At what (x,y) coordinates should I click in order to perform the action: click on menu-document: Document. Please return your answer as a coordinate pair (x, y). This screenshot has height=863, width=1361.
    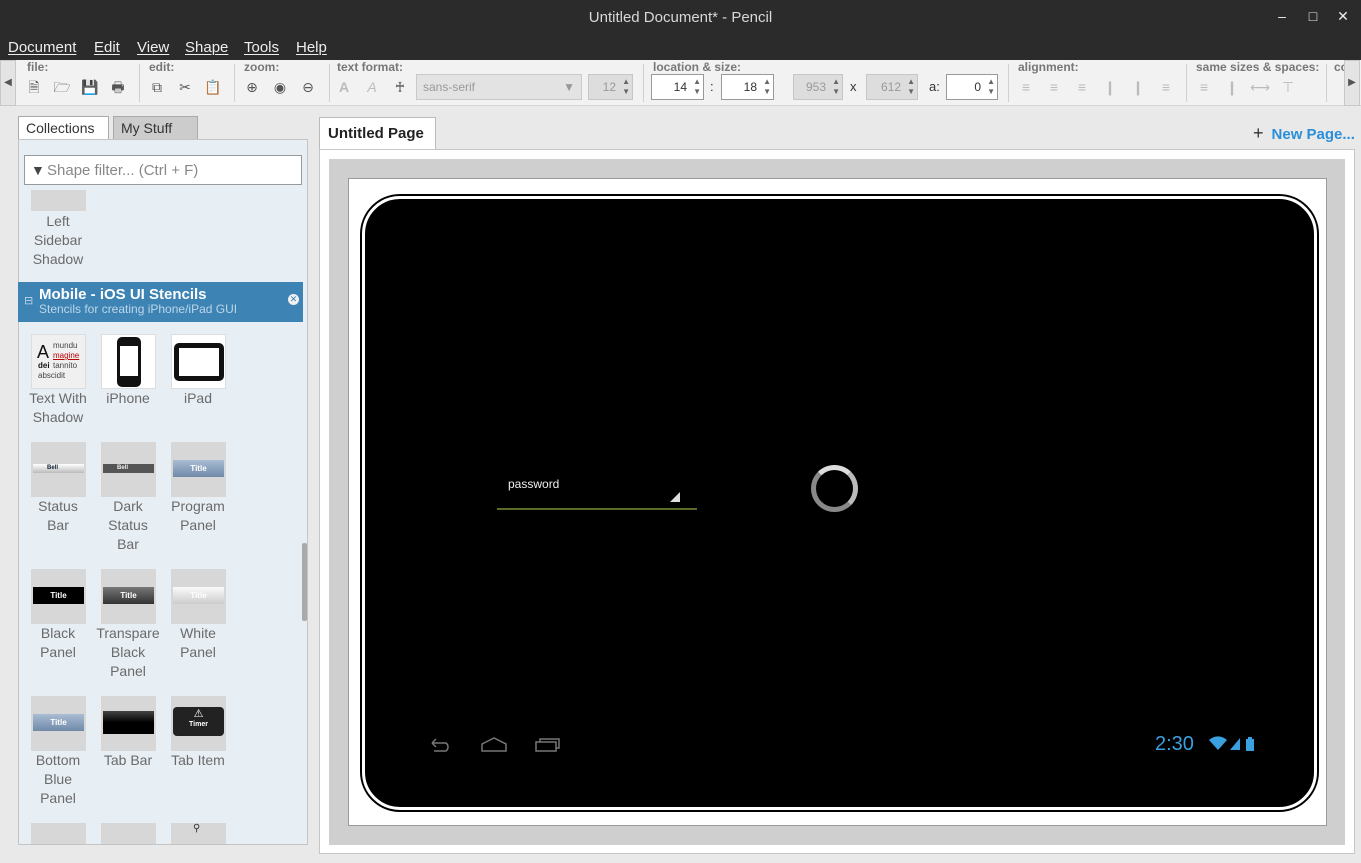
    Looking at the image, I should click on (42, 47).